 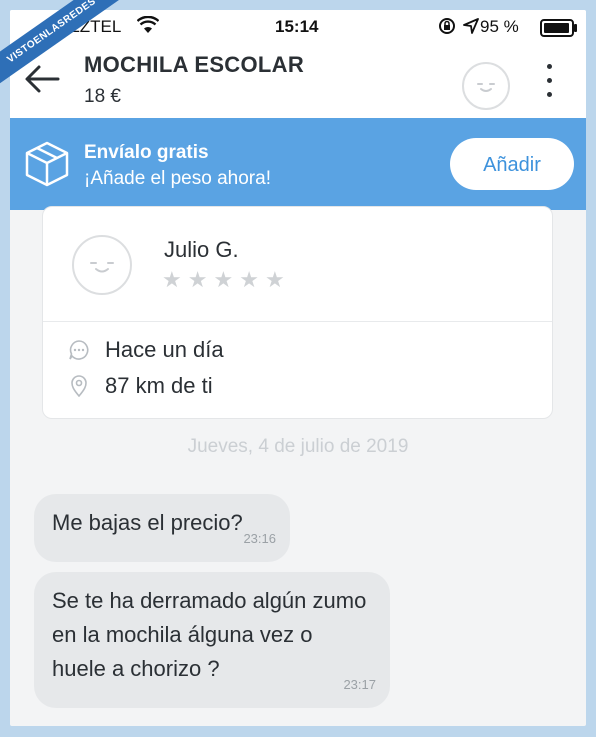 What do you see at coordinates (558, 28) in the screenshot?
I see `battery-icon` at bounding box center [558, 28].